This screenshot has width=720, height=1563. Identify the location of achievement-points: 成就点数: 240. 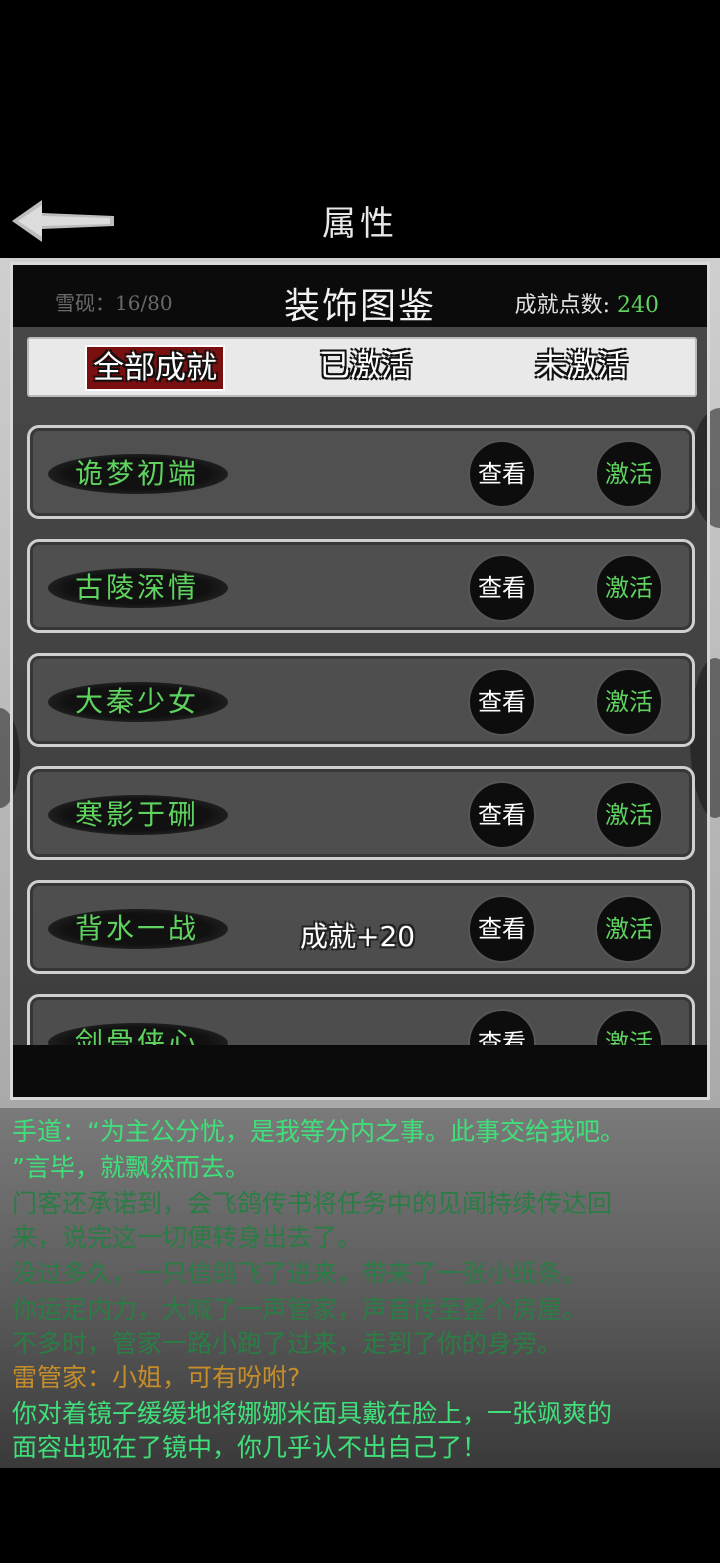
(587, 303).